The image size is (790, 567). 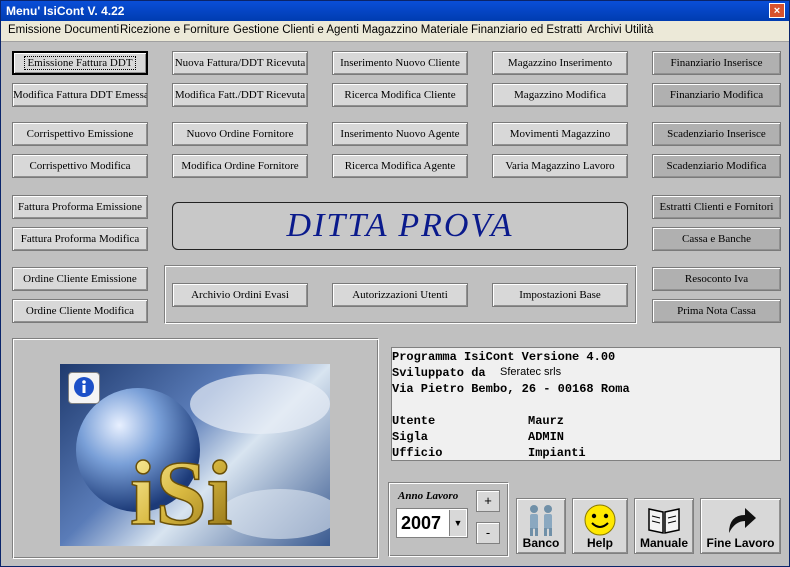 I want to click on close-button: ×, so click(x=777, y=10).